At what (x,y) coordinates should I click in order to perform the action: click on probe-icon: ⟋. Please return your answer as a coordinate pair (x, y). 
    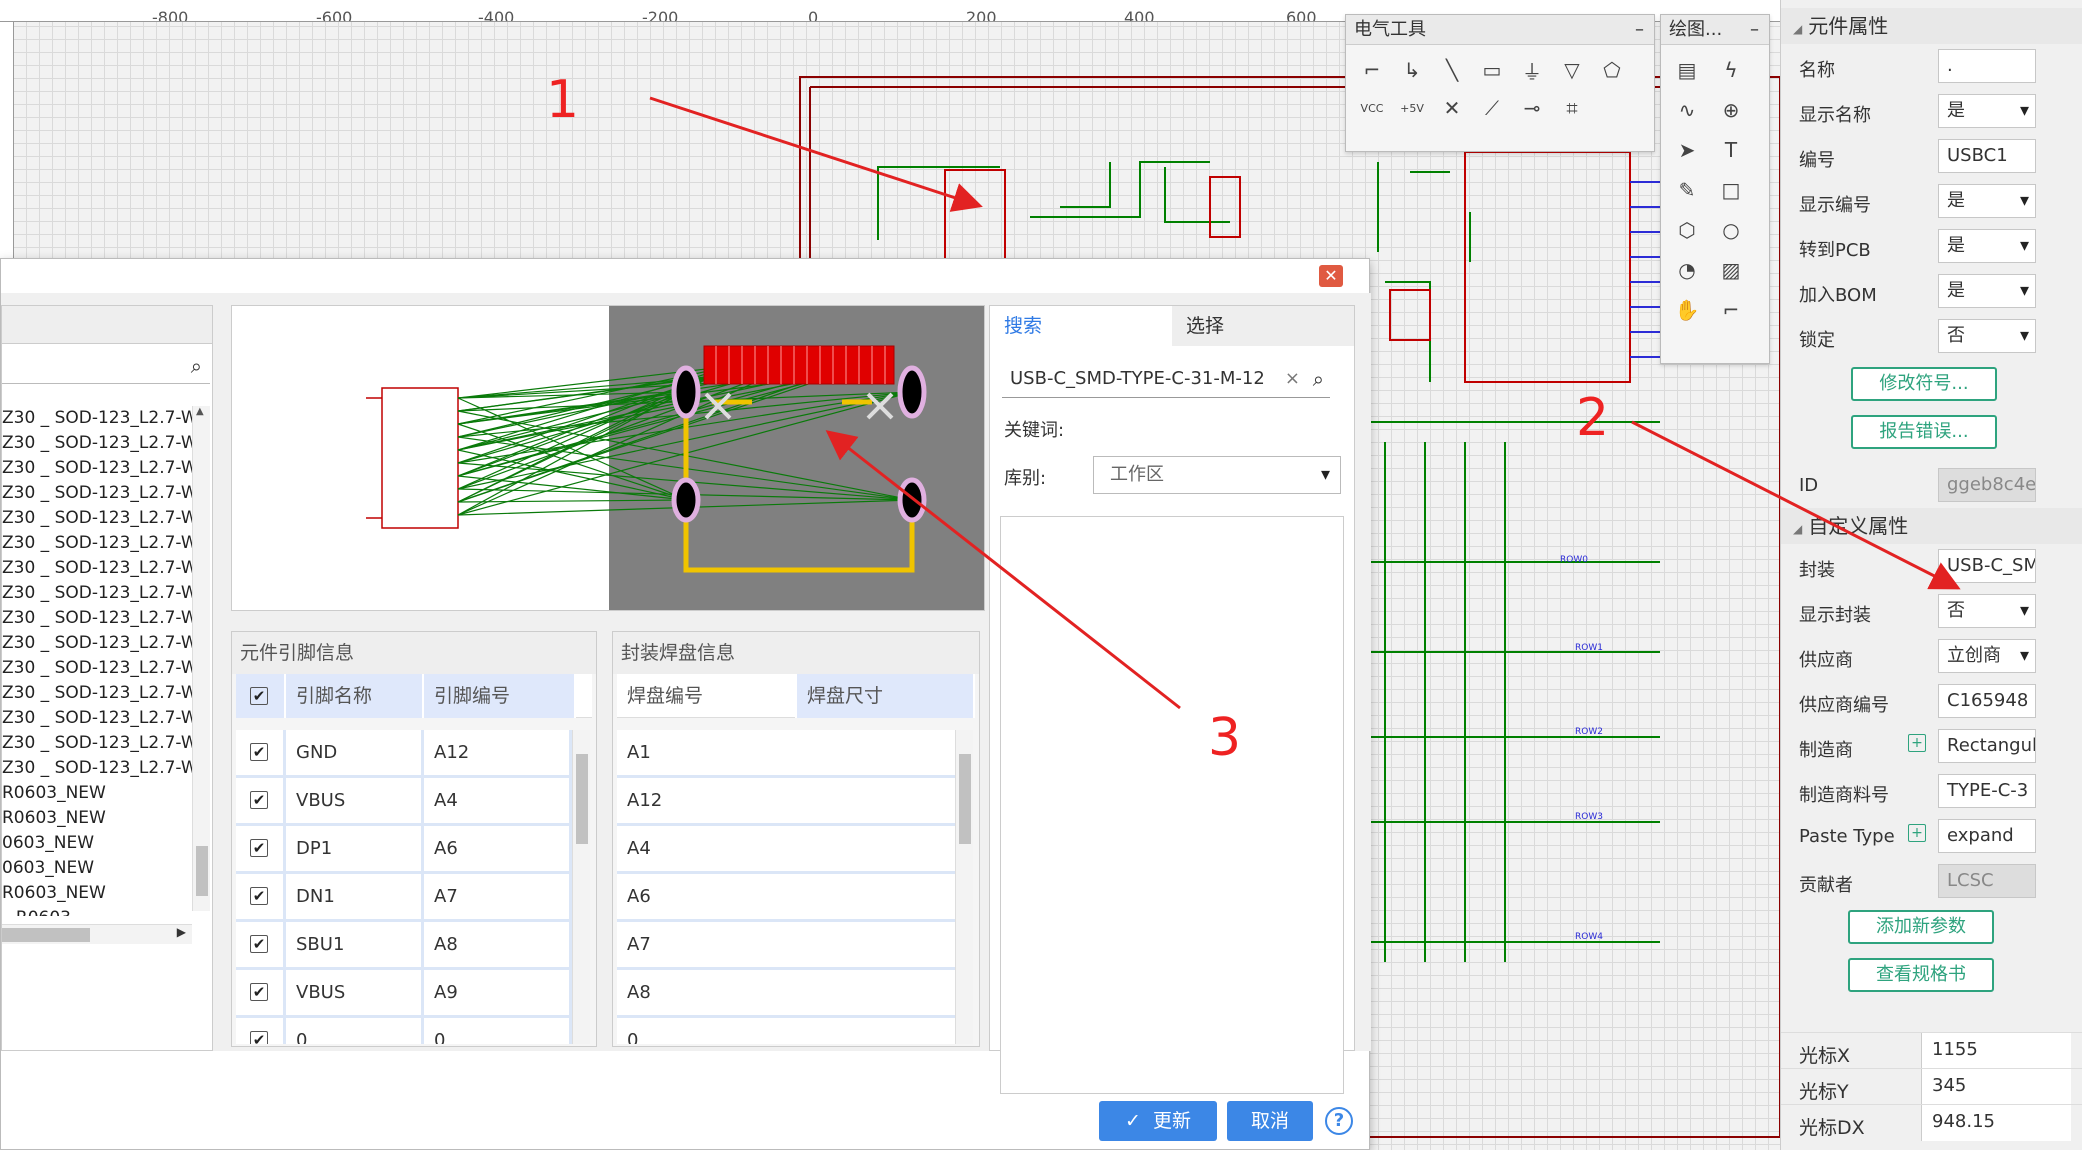
    Looking at the image, I should click on (1492, 108).